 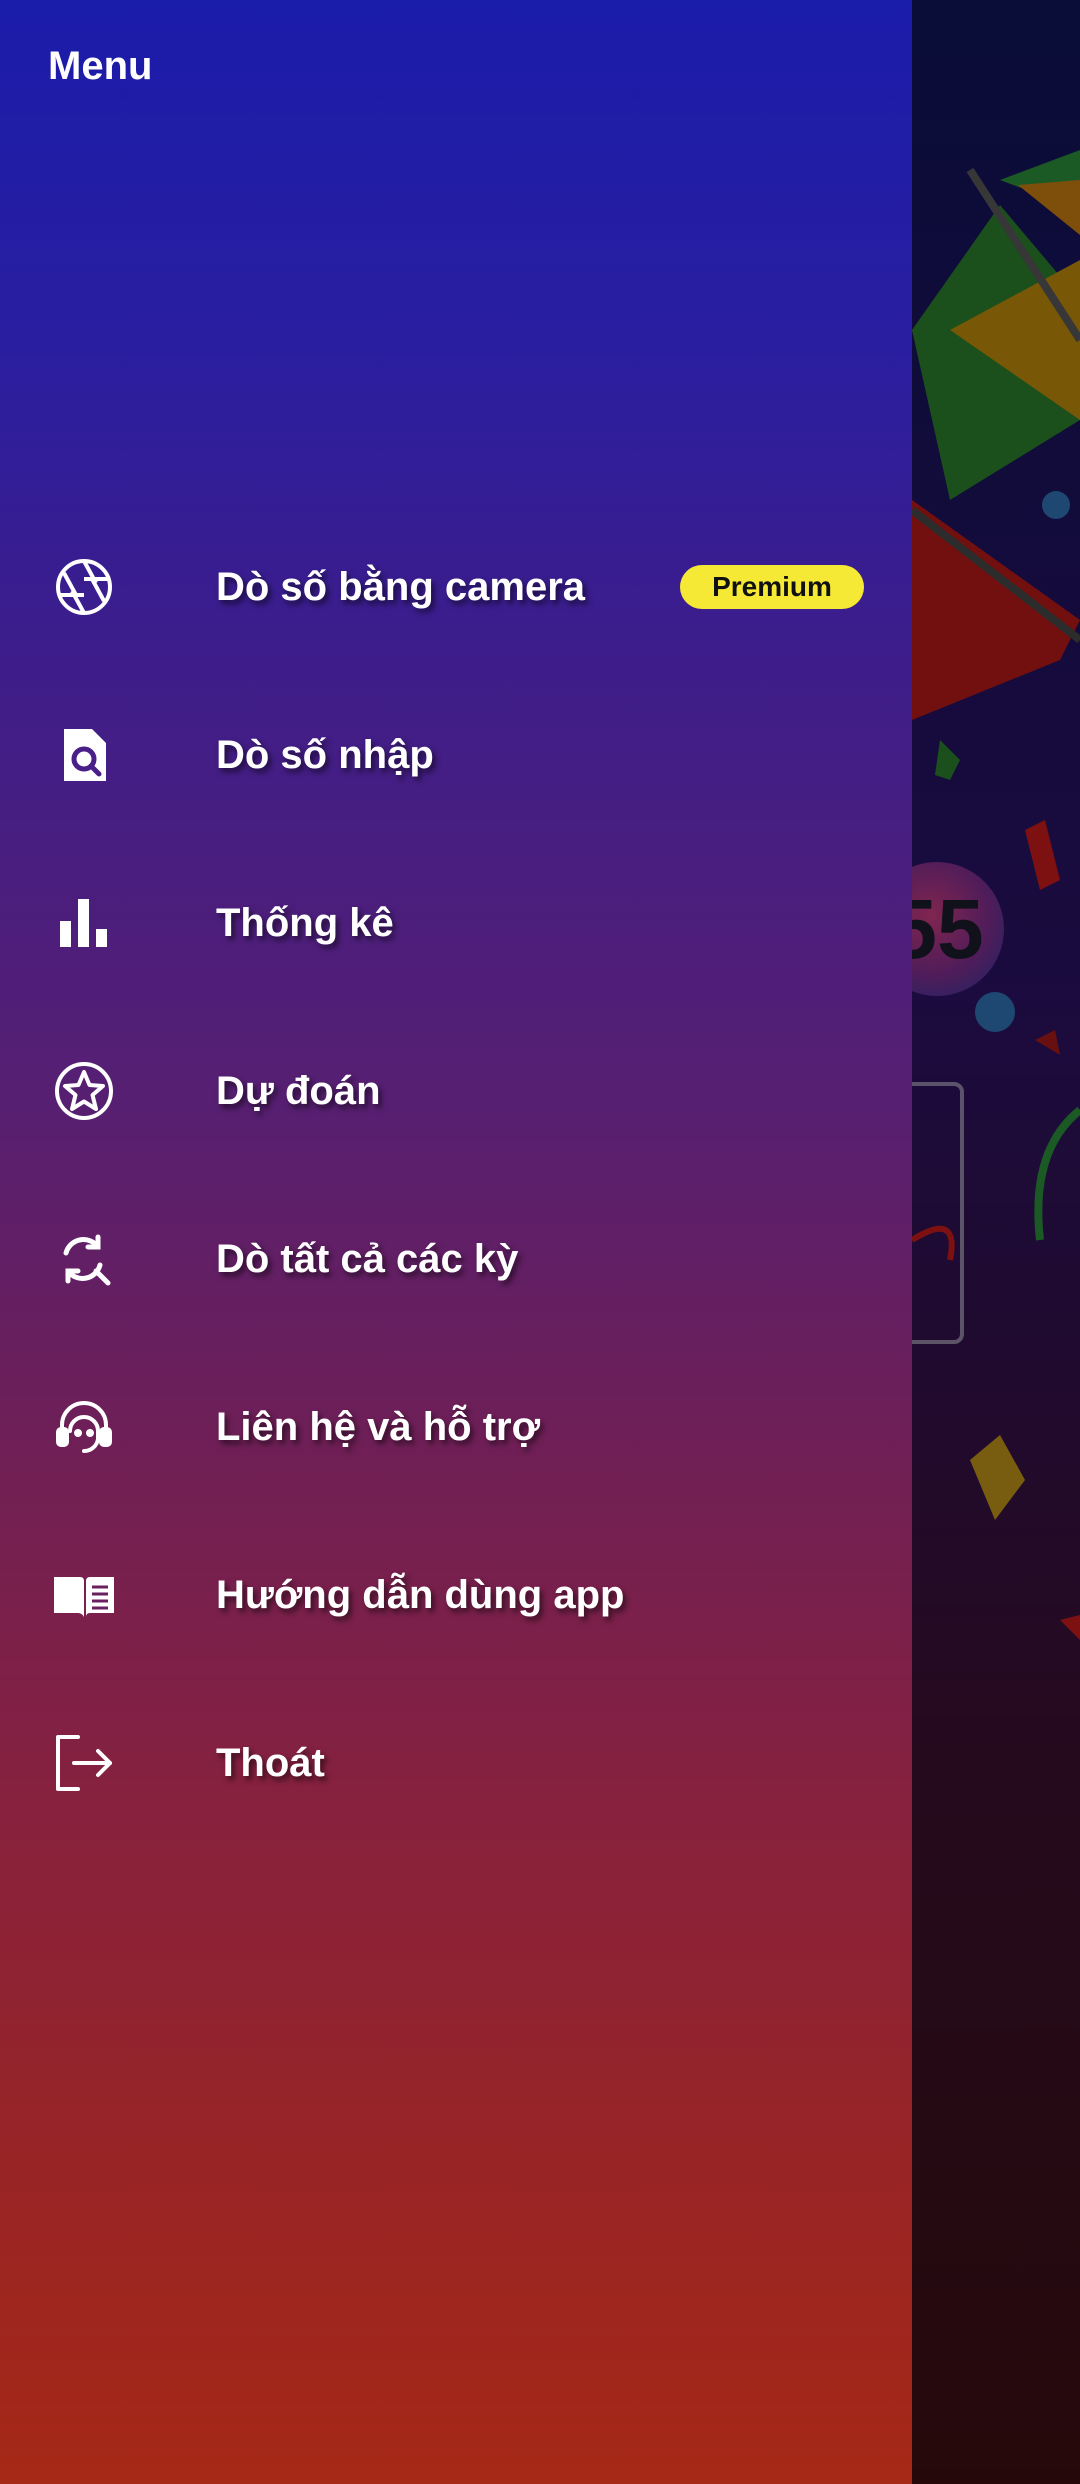 I want to click on search-document-icon, so click(x=84, y=755).